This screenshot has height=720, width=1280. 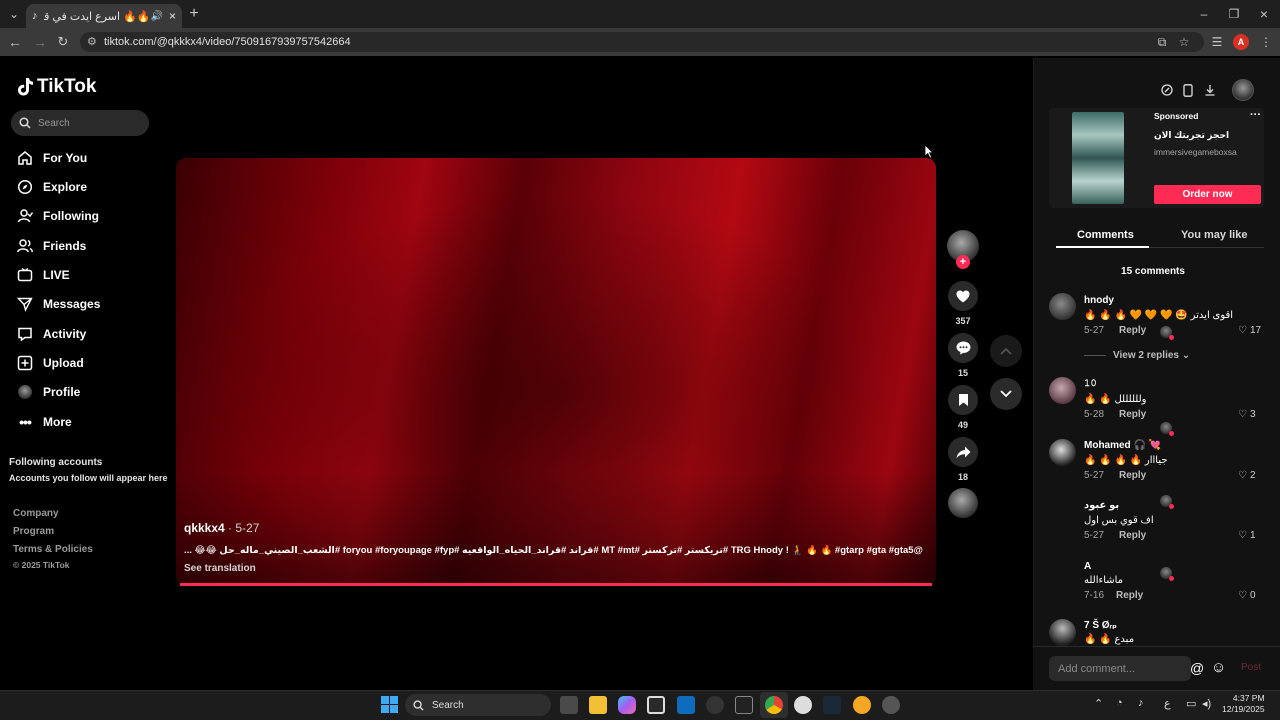 I want to click on comment-username: بو عبود, so click(x=1101, y=505).